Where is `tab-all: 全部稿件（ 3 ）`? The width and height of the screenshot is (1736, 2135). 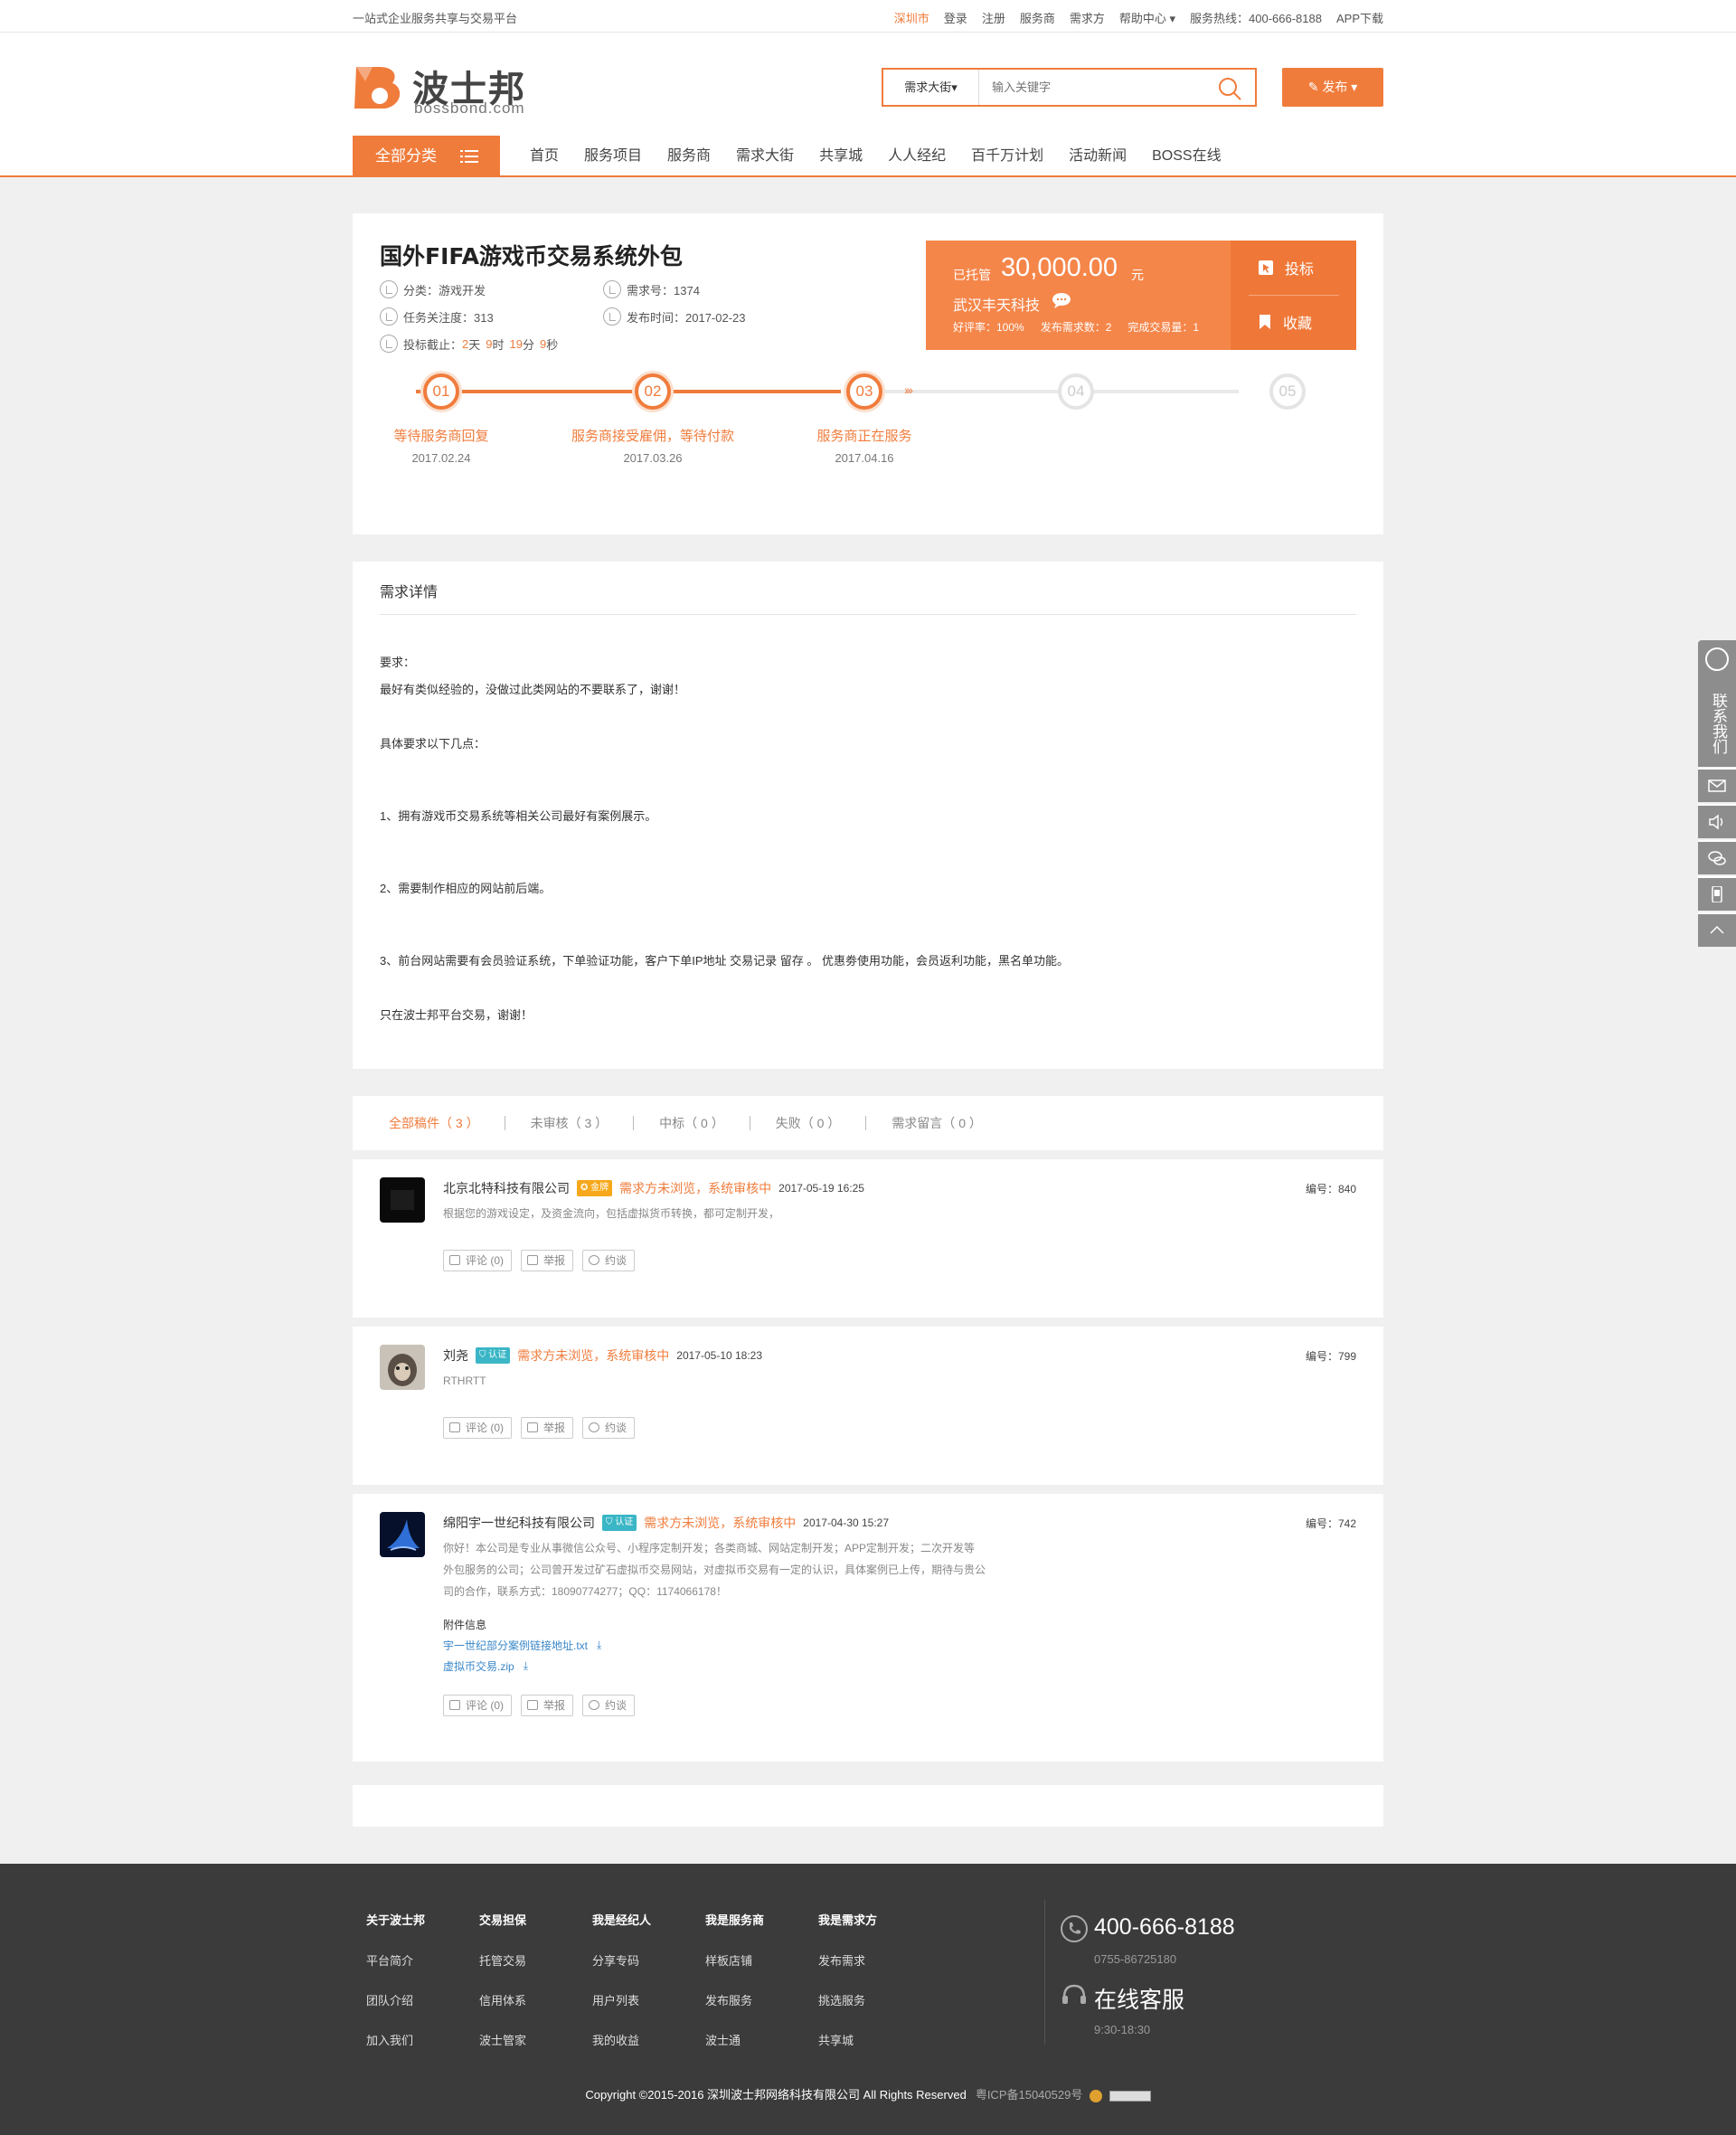
tab-all: 全部稿件（ 3 ） is located at coordinates (447, 1123).